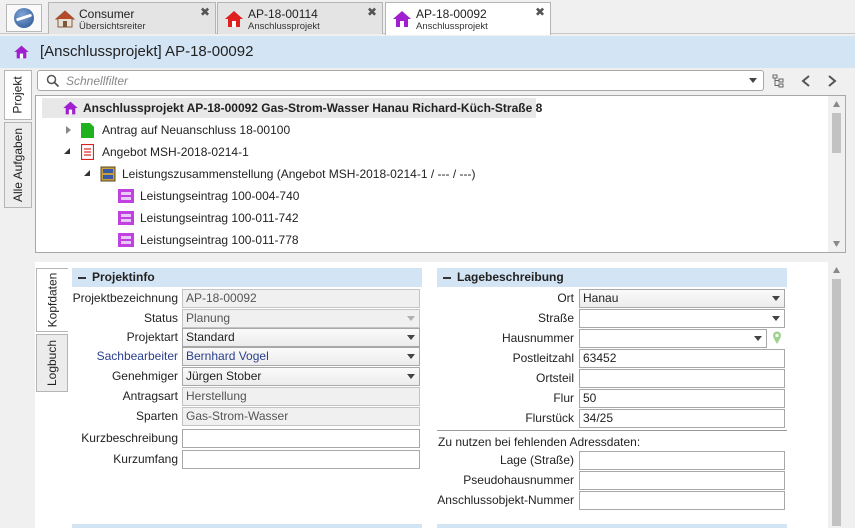 The height and width of the screenshot is (528, 855). What do you see at coordinates (832, 81) in the screenshot?
I see `arrow-right-icon` at bounding box center [832, 81].